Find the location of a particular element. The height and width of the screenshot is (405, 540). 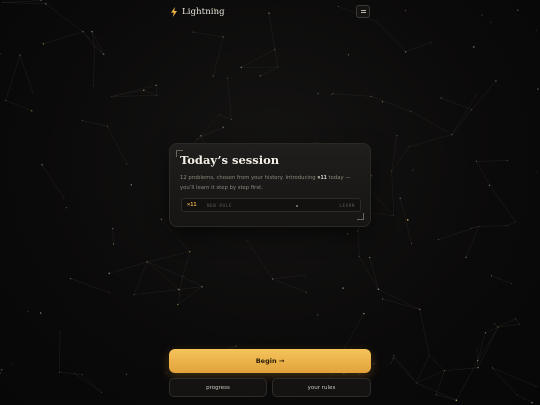

new-rule-row: ×11 NEW RULE LEARN is located at coordinates (271, 205).